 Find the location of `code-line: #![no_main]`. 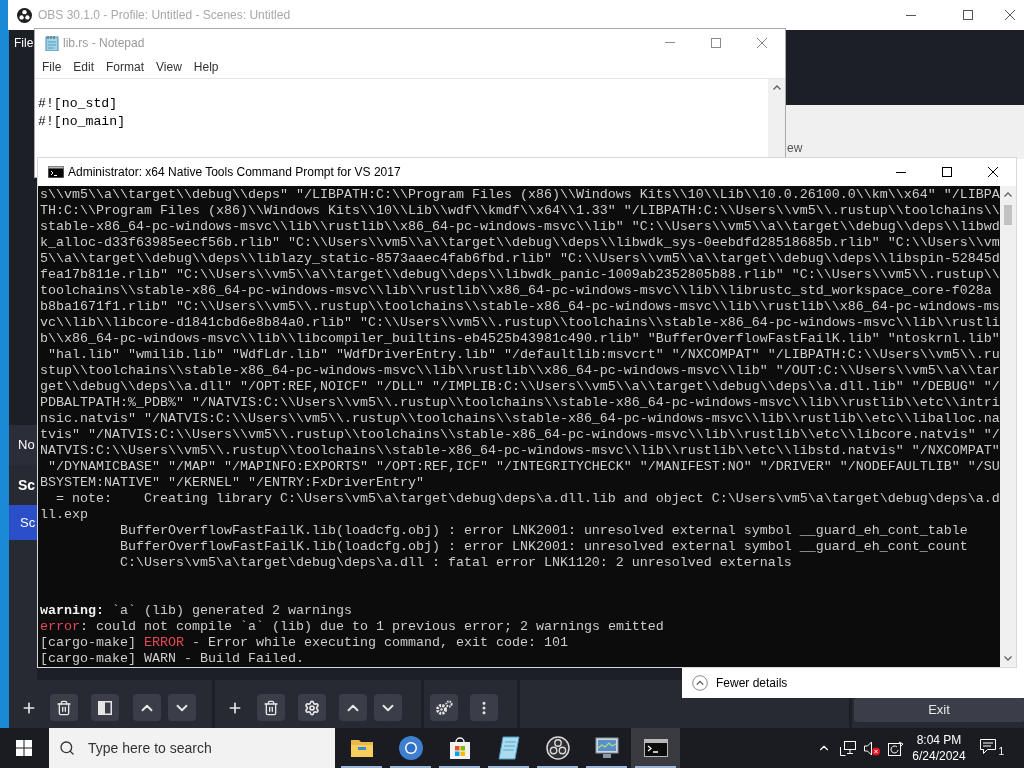

code-line: #![no_main] is located at coordinates (82, 122).